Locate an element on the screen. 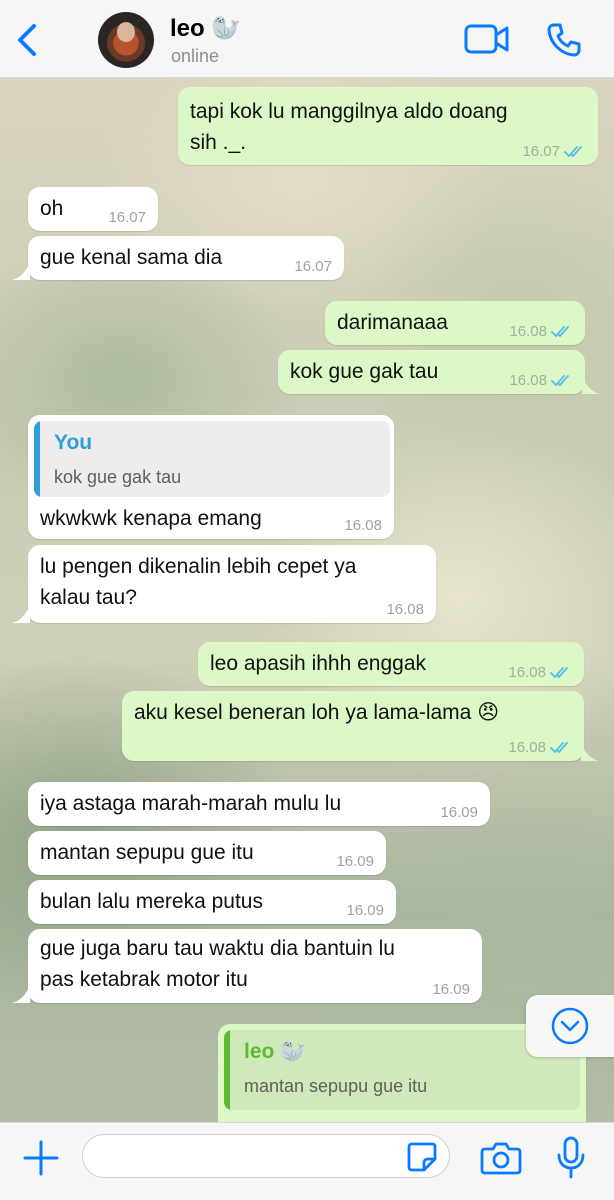  back-button is located at coordinates (27, 40).